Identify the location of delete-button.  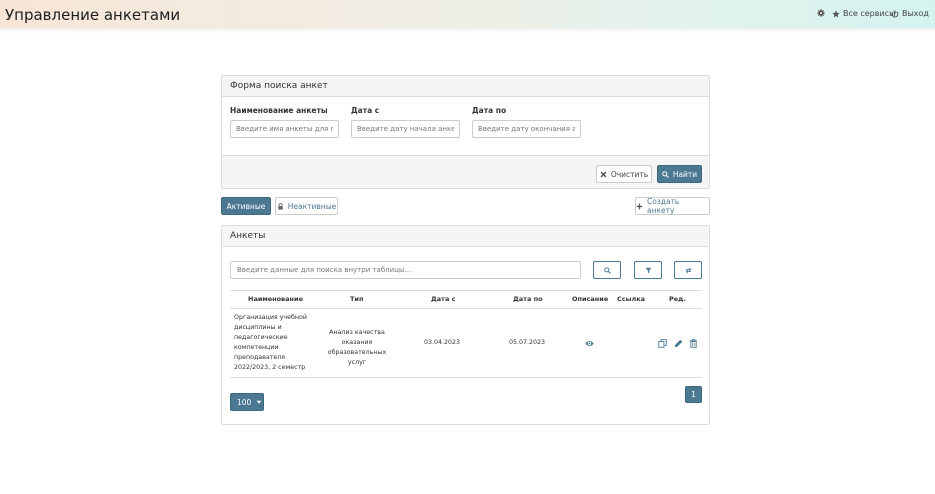
(693, 343).